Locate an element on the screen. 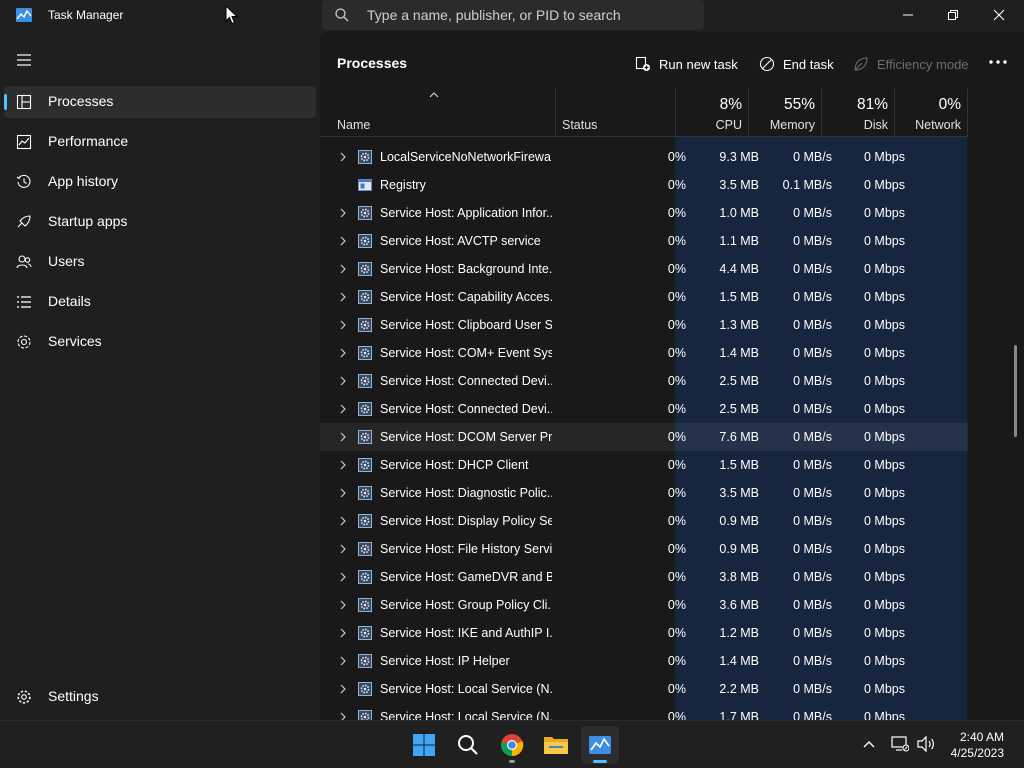  process-memory: 1.3 MB is located at coordinates (739, 325).